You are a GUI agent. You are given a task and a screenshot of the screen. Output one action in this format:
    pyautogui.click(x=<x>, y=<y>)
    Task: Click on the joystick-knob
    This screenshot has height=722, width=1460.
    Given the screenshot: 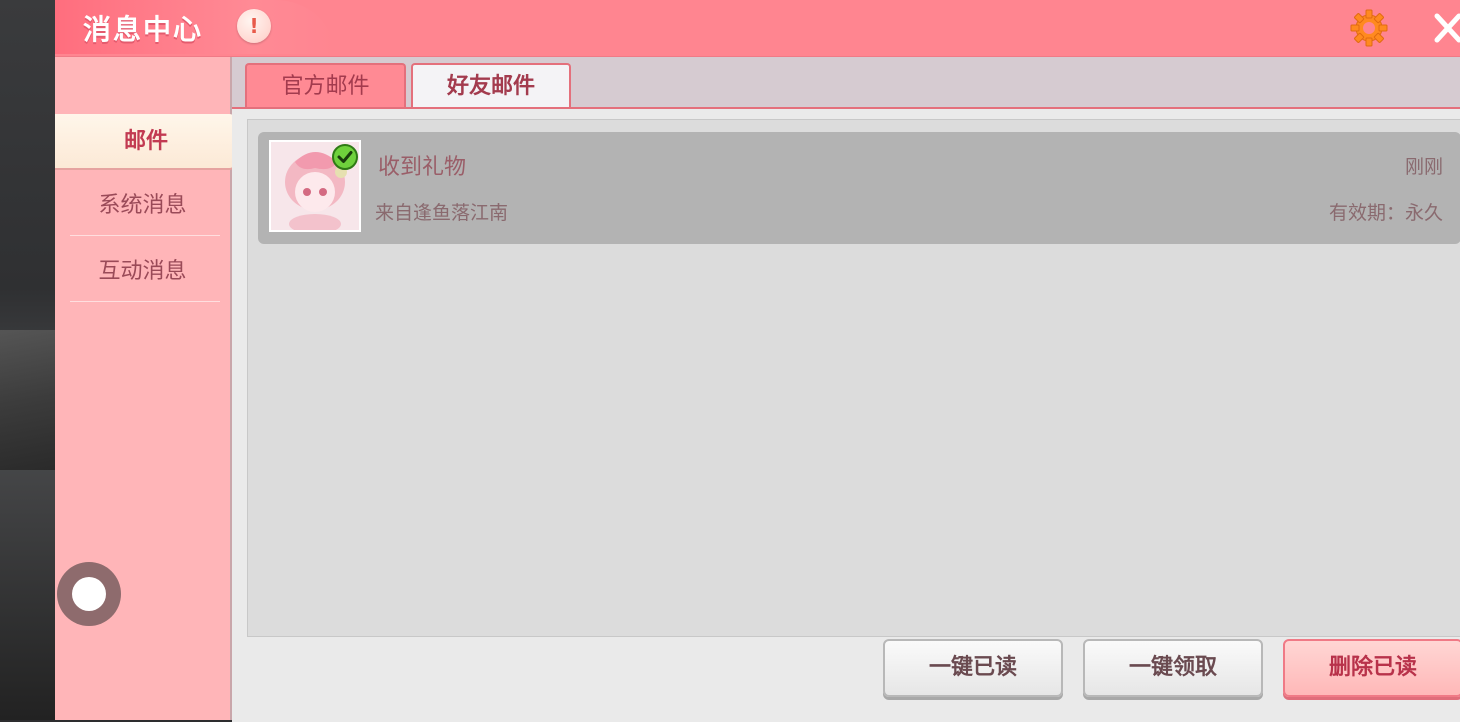 What is the action you would take?
    pyautogui.click(x=89, y=594)
    